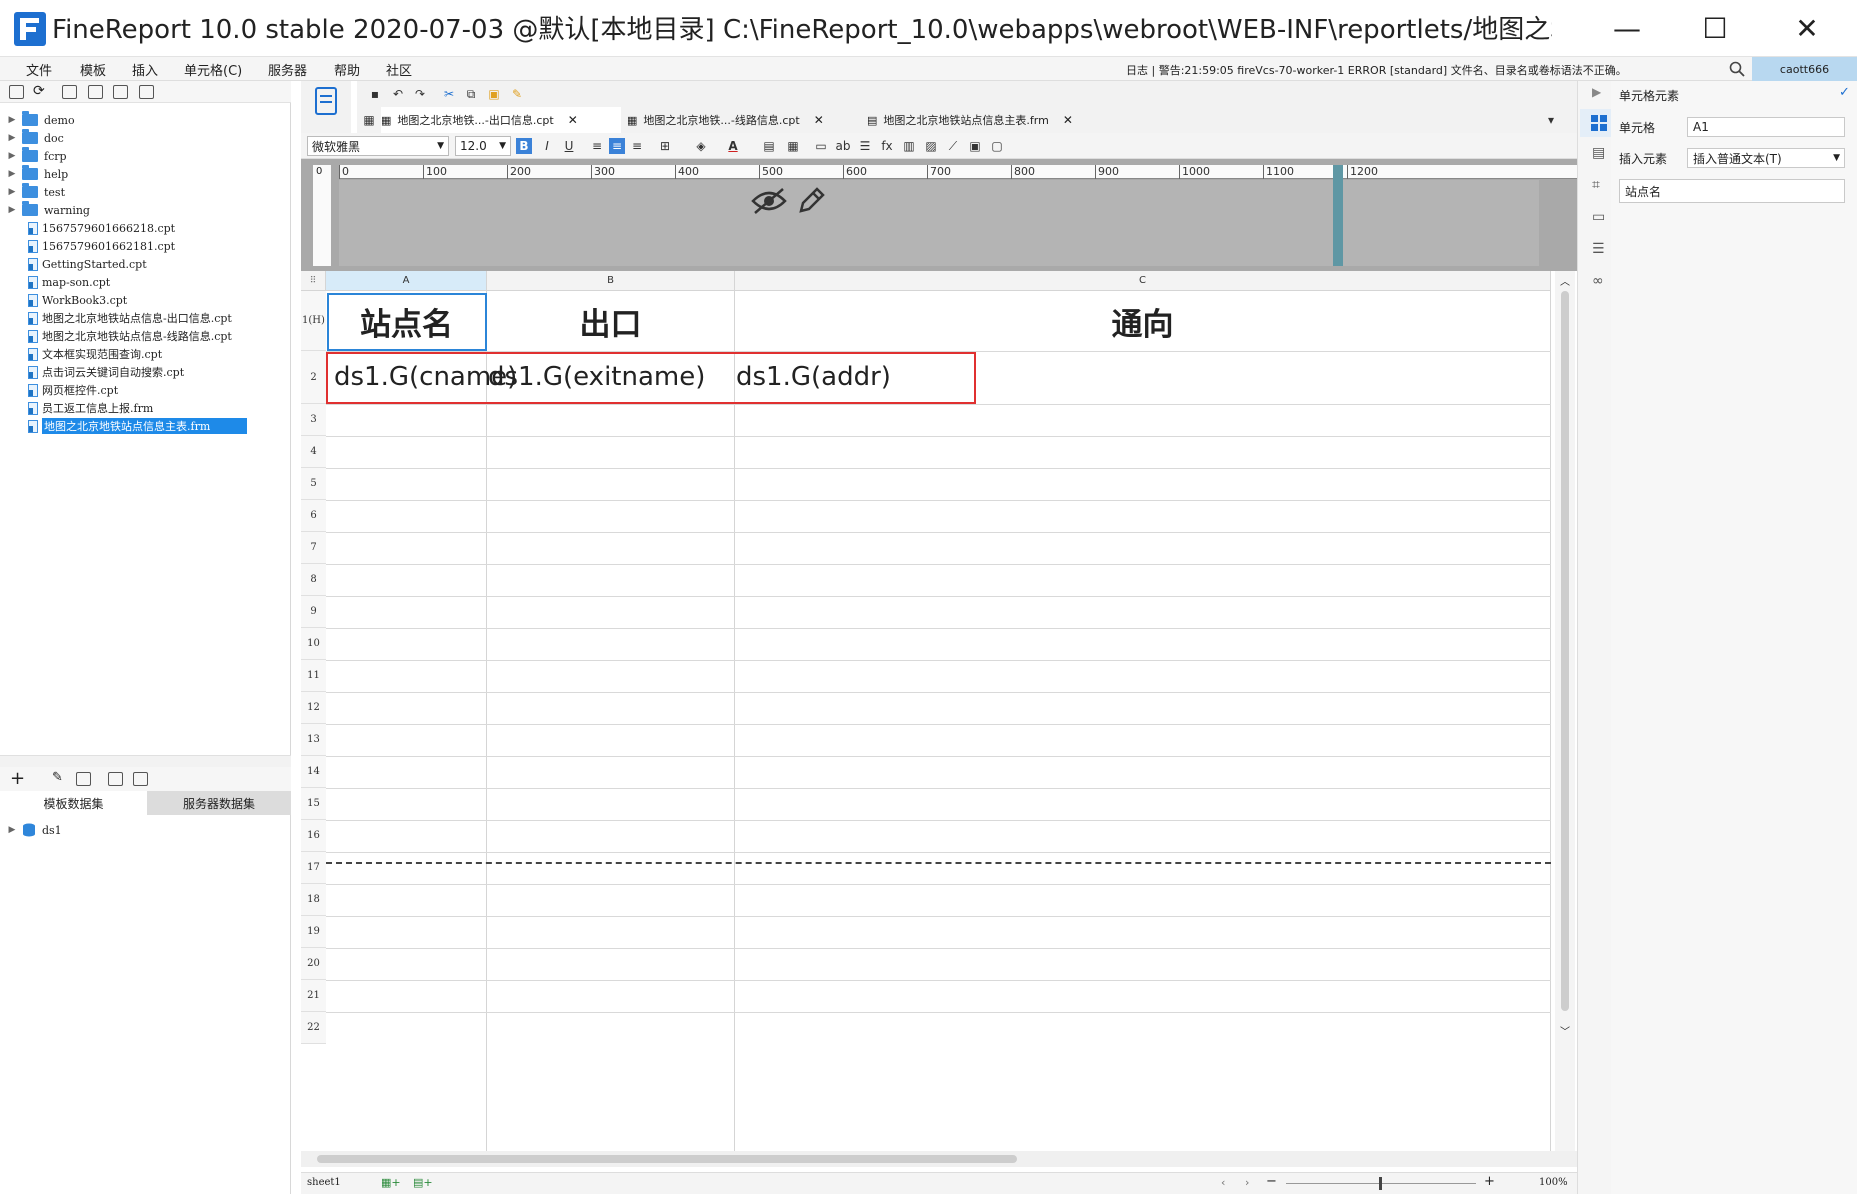 The image size is (1857, 1194). What do you see at coordinates (16, 92) in the screenshot?
I see `new-folder-icon` at bounding box center [16, 92].